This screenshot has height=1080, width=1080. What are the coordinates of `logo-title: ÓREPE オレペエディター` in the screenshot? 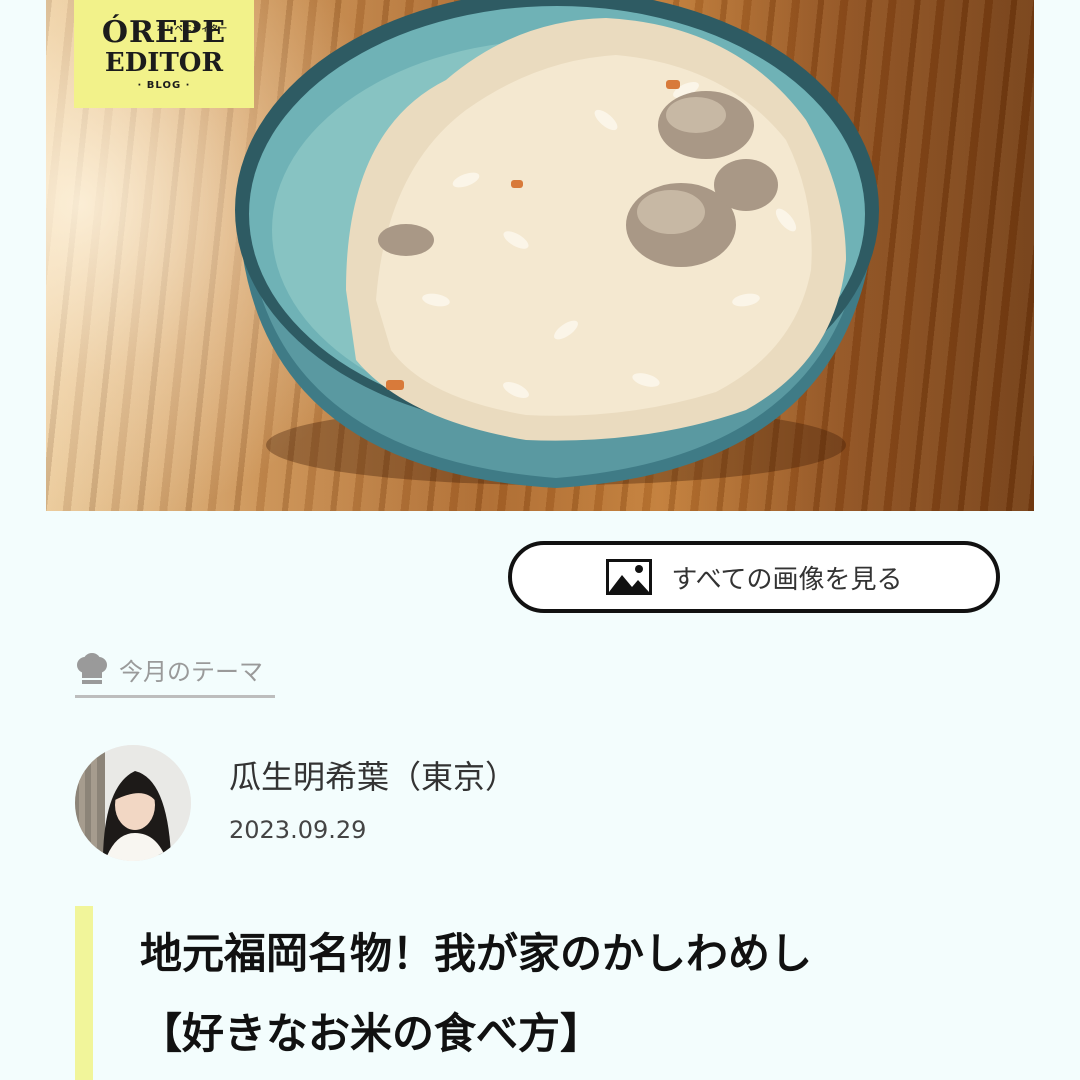 It's located at (165, 32).